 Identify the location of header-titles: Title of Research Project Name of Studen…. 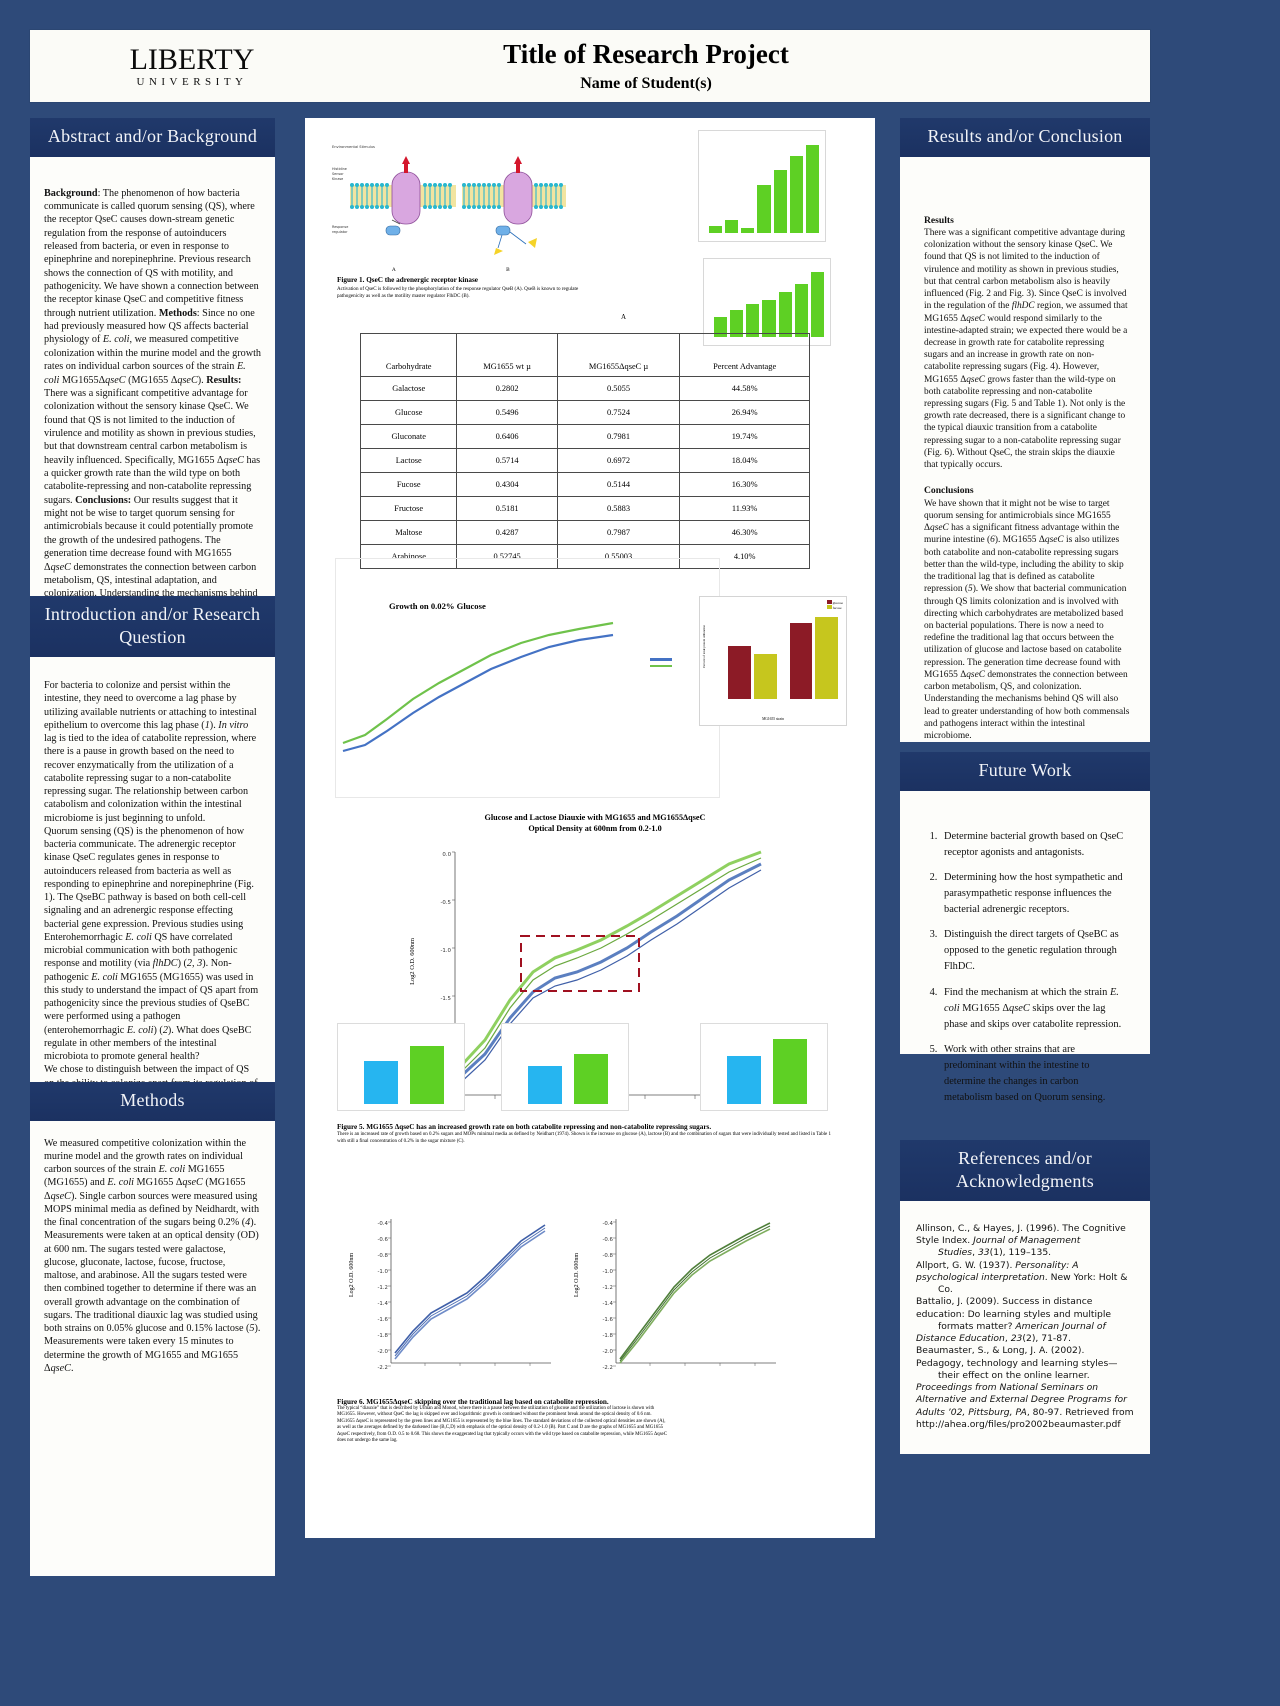
(646, 65).